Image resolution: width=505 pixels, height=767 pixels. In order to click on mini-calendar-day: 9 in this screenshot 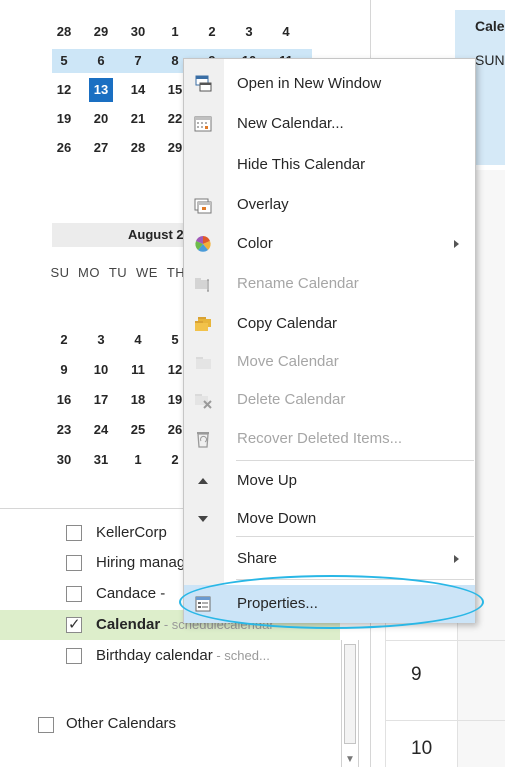, I will do `click(64, 370)`.